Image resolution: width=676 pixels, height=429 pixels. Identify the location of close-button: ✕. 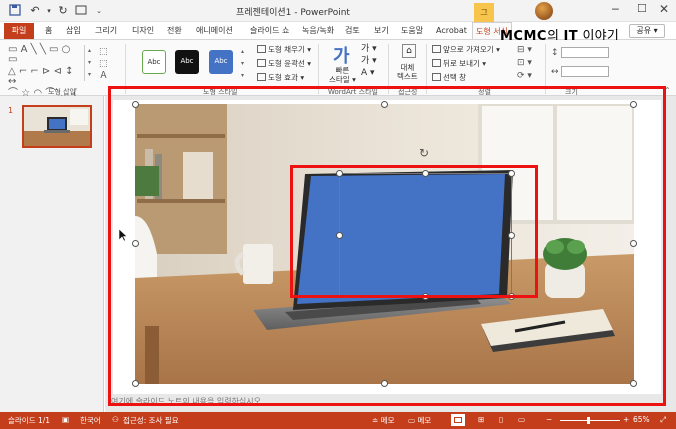
(664, 9).